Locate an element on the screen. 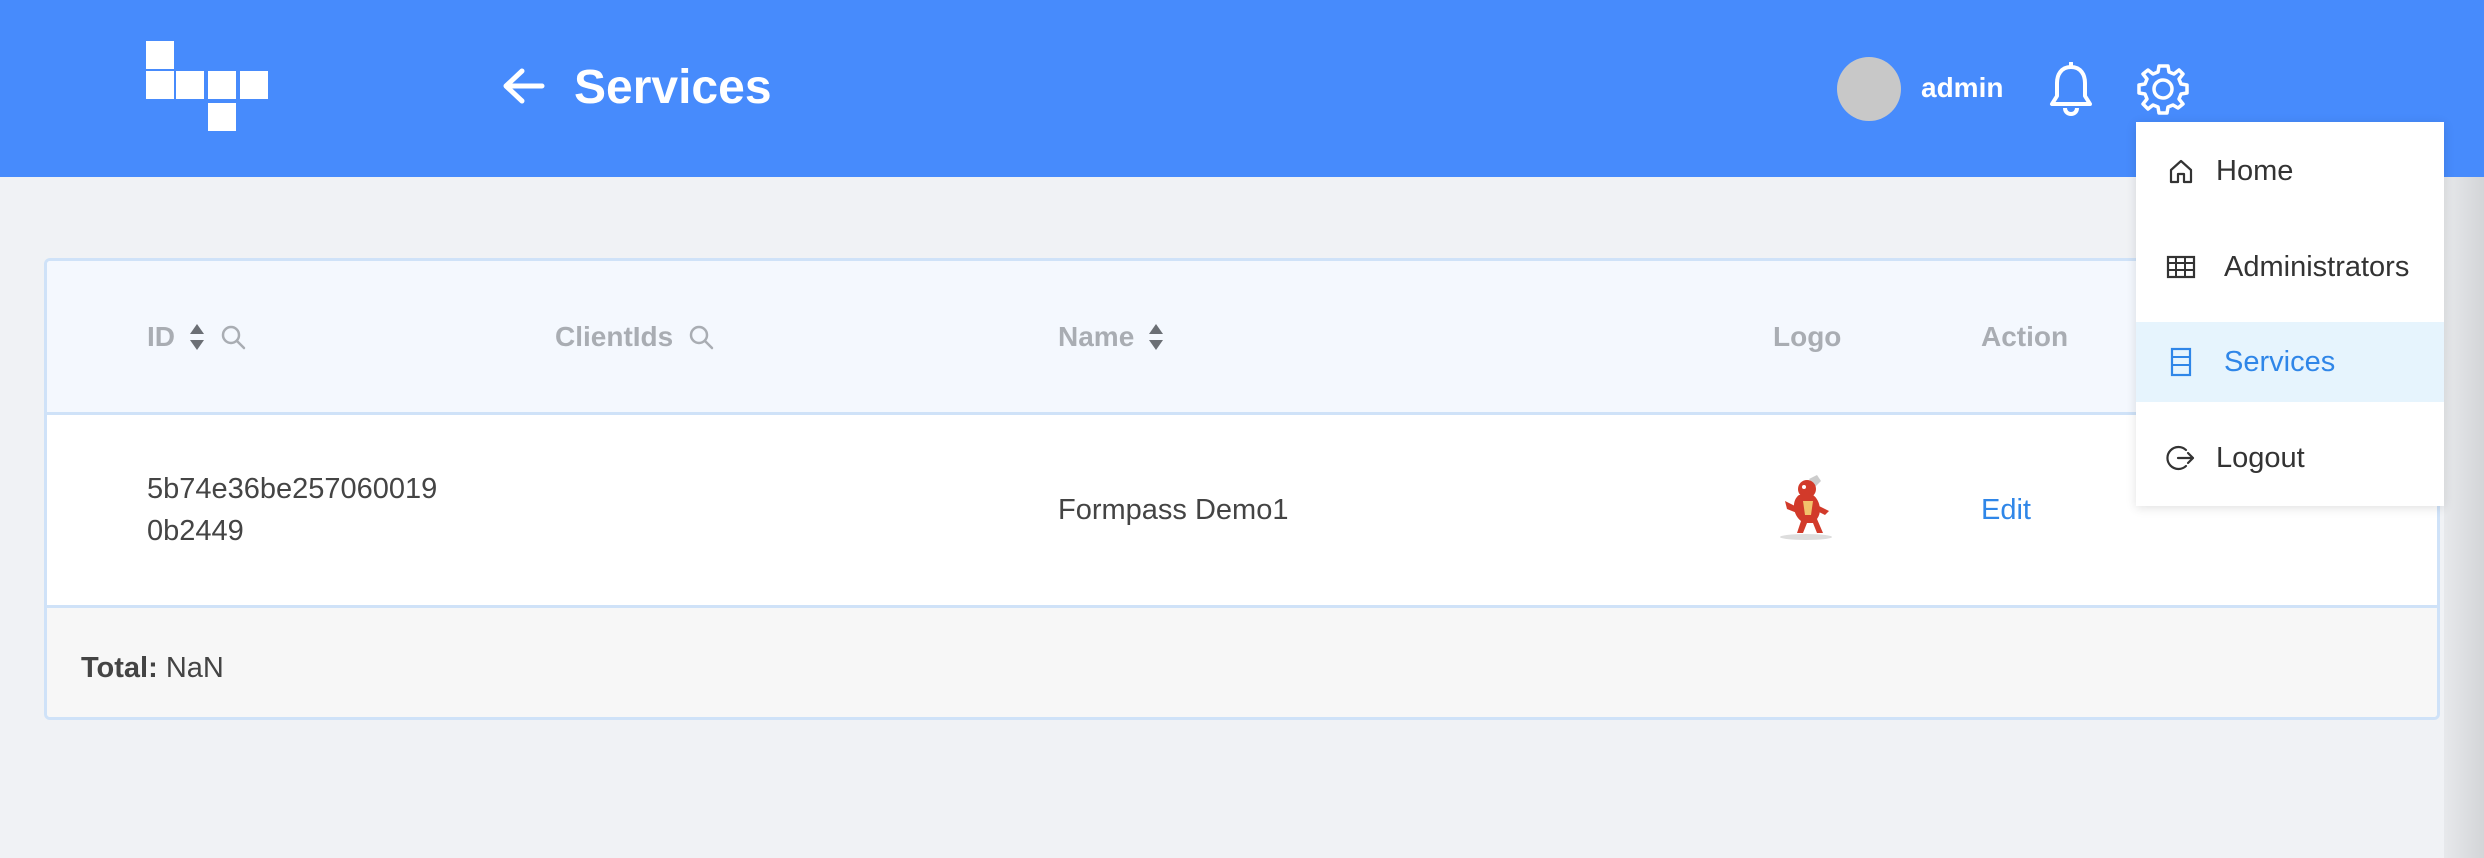 The width and height of the screenshot is (2484, 858). id-line: 0b2449 is located at coordinates (195, 531).